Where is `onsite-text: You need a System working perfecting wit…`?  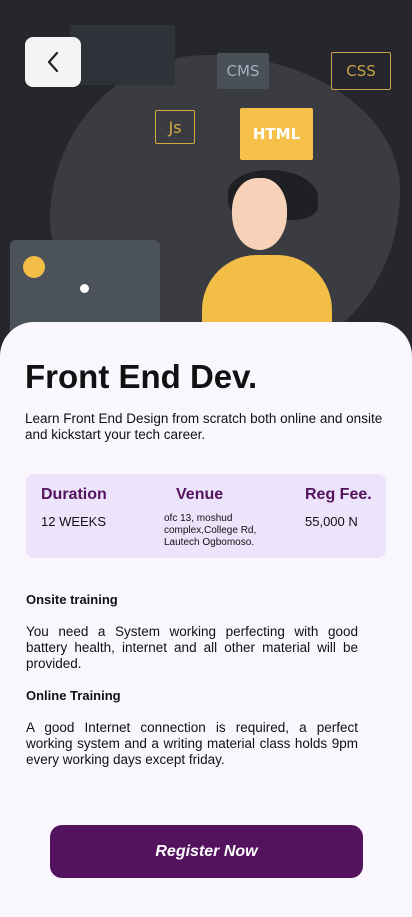
onsite-text: You need a System working perfecting wit… is located at coordinates (192, 647).